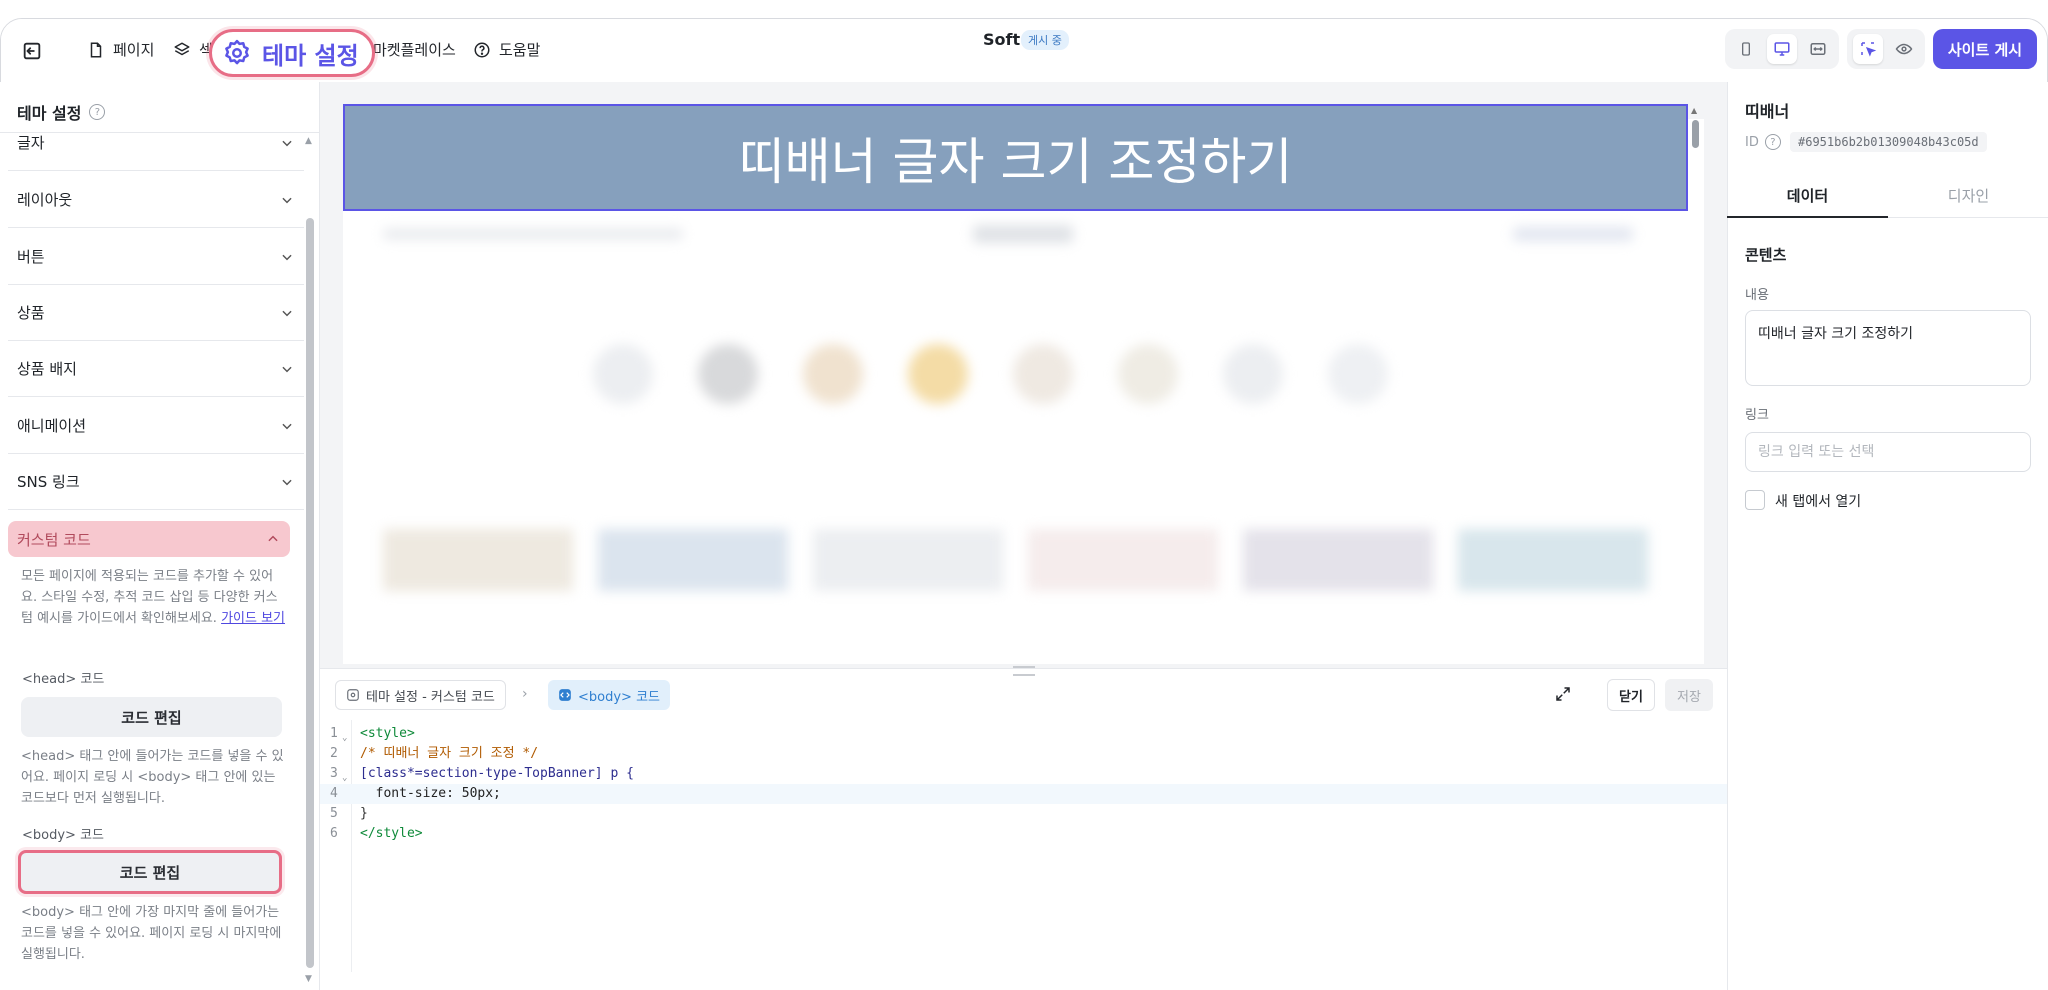  Describe the element at coordinates (1755, 500) in the screenshot. I see `new-tab-checkbox` at that location.